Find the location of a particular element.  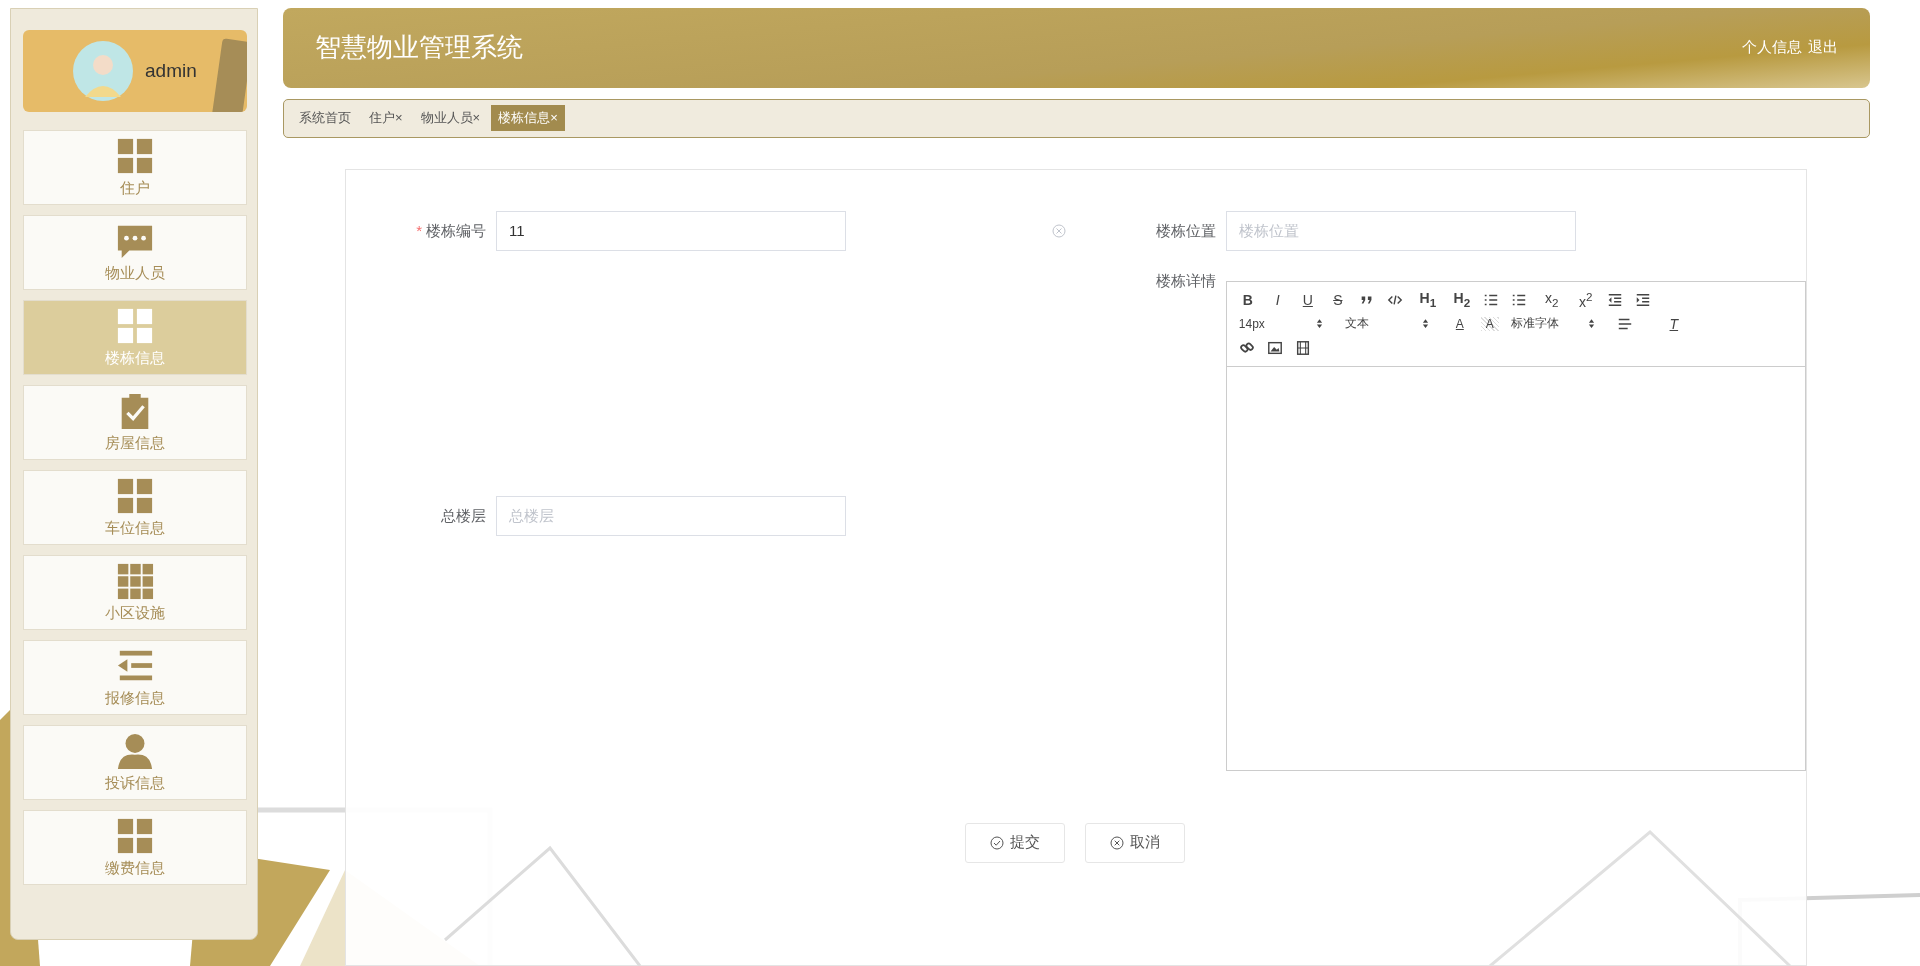

tab: 物业人员× is located at coordinates (450, 118).